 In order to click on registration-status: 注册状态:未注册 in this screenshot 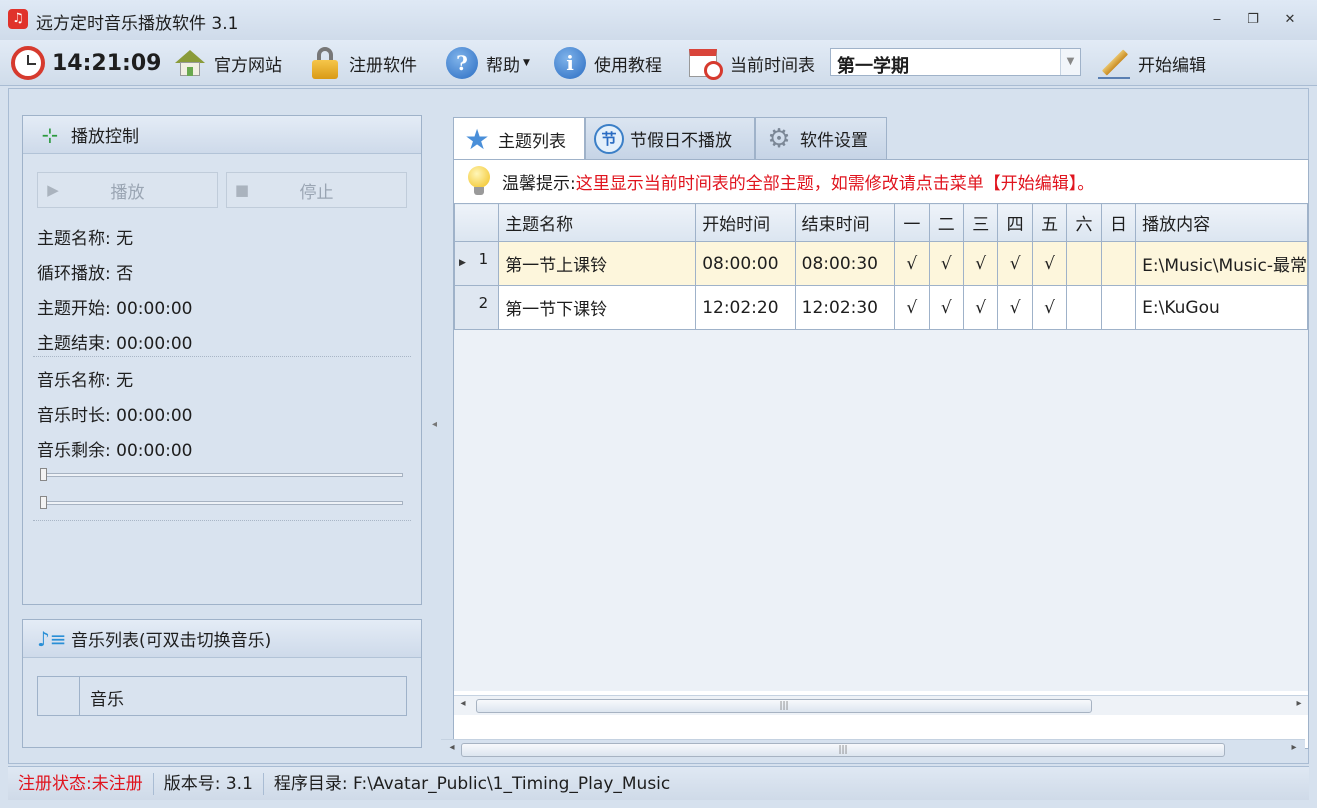, I will do `click(81, 783)`.